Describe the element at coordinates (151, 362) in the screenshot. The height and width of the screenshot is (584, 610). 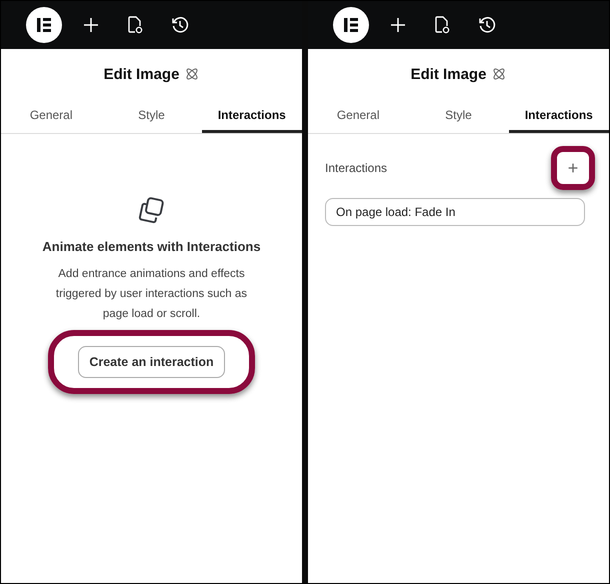
I see `create-interaction-button: Create an interaction` at that location.